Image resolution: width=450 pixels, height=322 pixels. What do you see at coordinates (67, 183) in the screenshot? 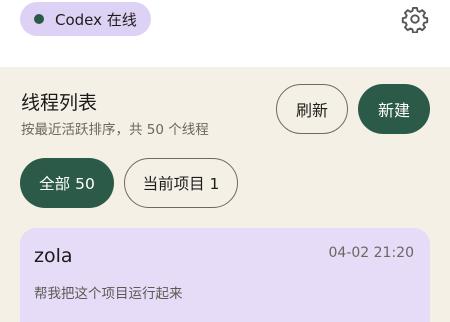
I see `filter-all-button: 全部 50` at bounding box center [67, 183].